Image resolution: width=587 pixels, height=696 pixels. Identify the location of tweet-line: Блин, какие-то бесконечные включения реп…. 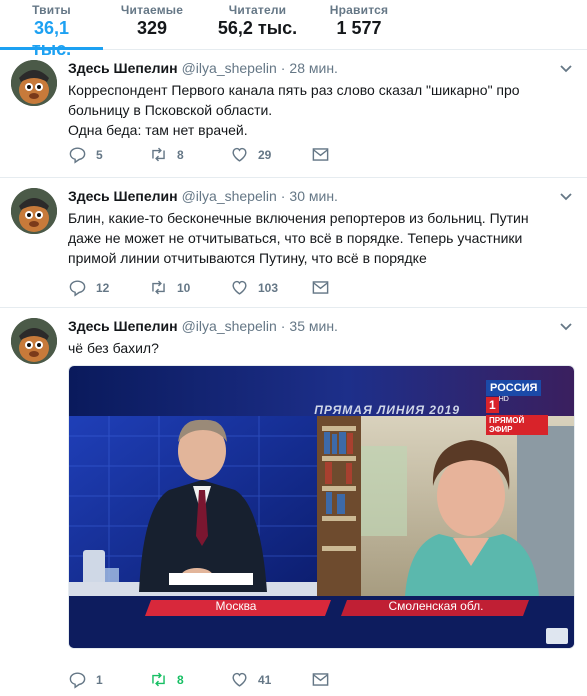
(298, 238).